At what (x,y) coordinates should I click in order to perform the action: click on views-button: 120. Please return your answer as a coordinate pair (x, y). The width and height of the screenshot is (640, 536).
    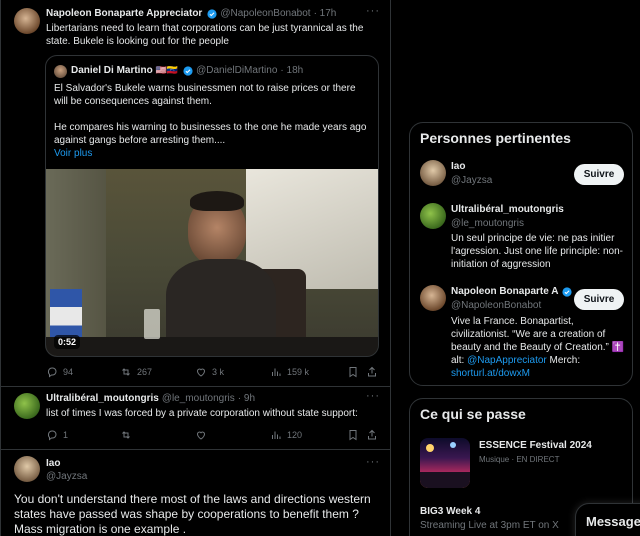
    Looking at the image, I should click on (286, 435).